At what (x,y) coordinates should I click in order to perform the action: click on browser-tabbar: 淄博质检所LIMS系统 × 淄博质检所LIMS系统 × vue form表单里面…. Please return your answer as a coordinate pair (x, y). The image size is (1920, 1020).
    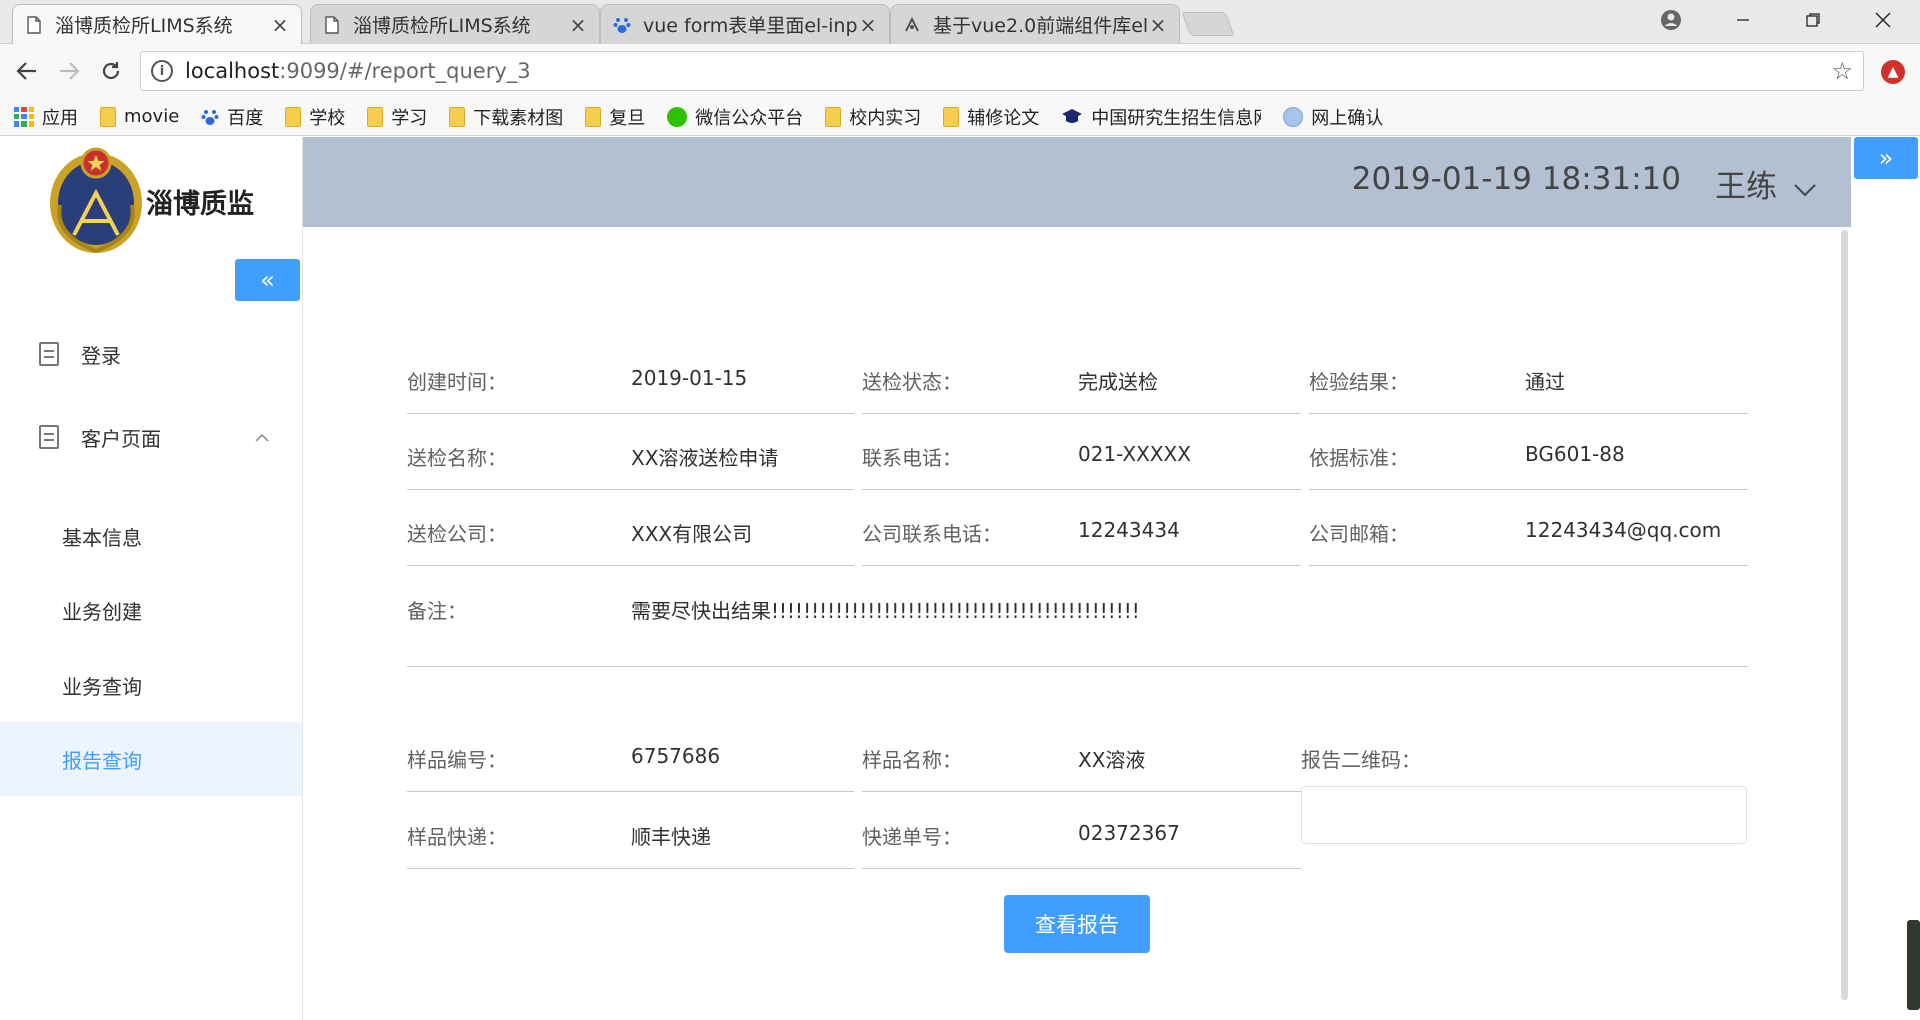
    Looking at the image, I should click on (960, 22).